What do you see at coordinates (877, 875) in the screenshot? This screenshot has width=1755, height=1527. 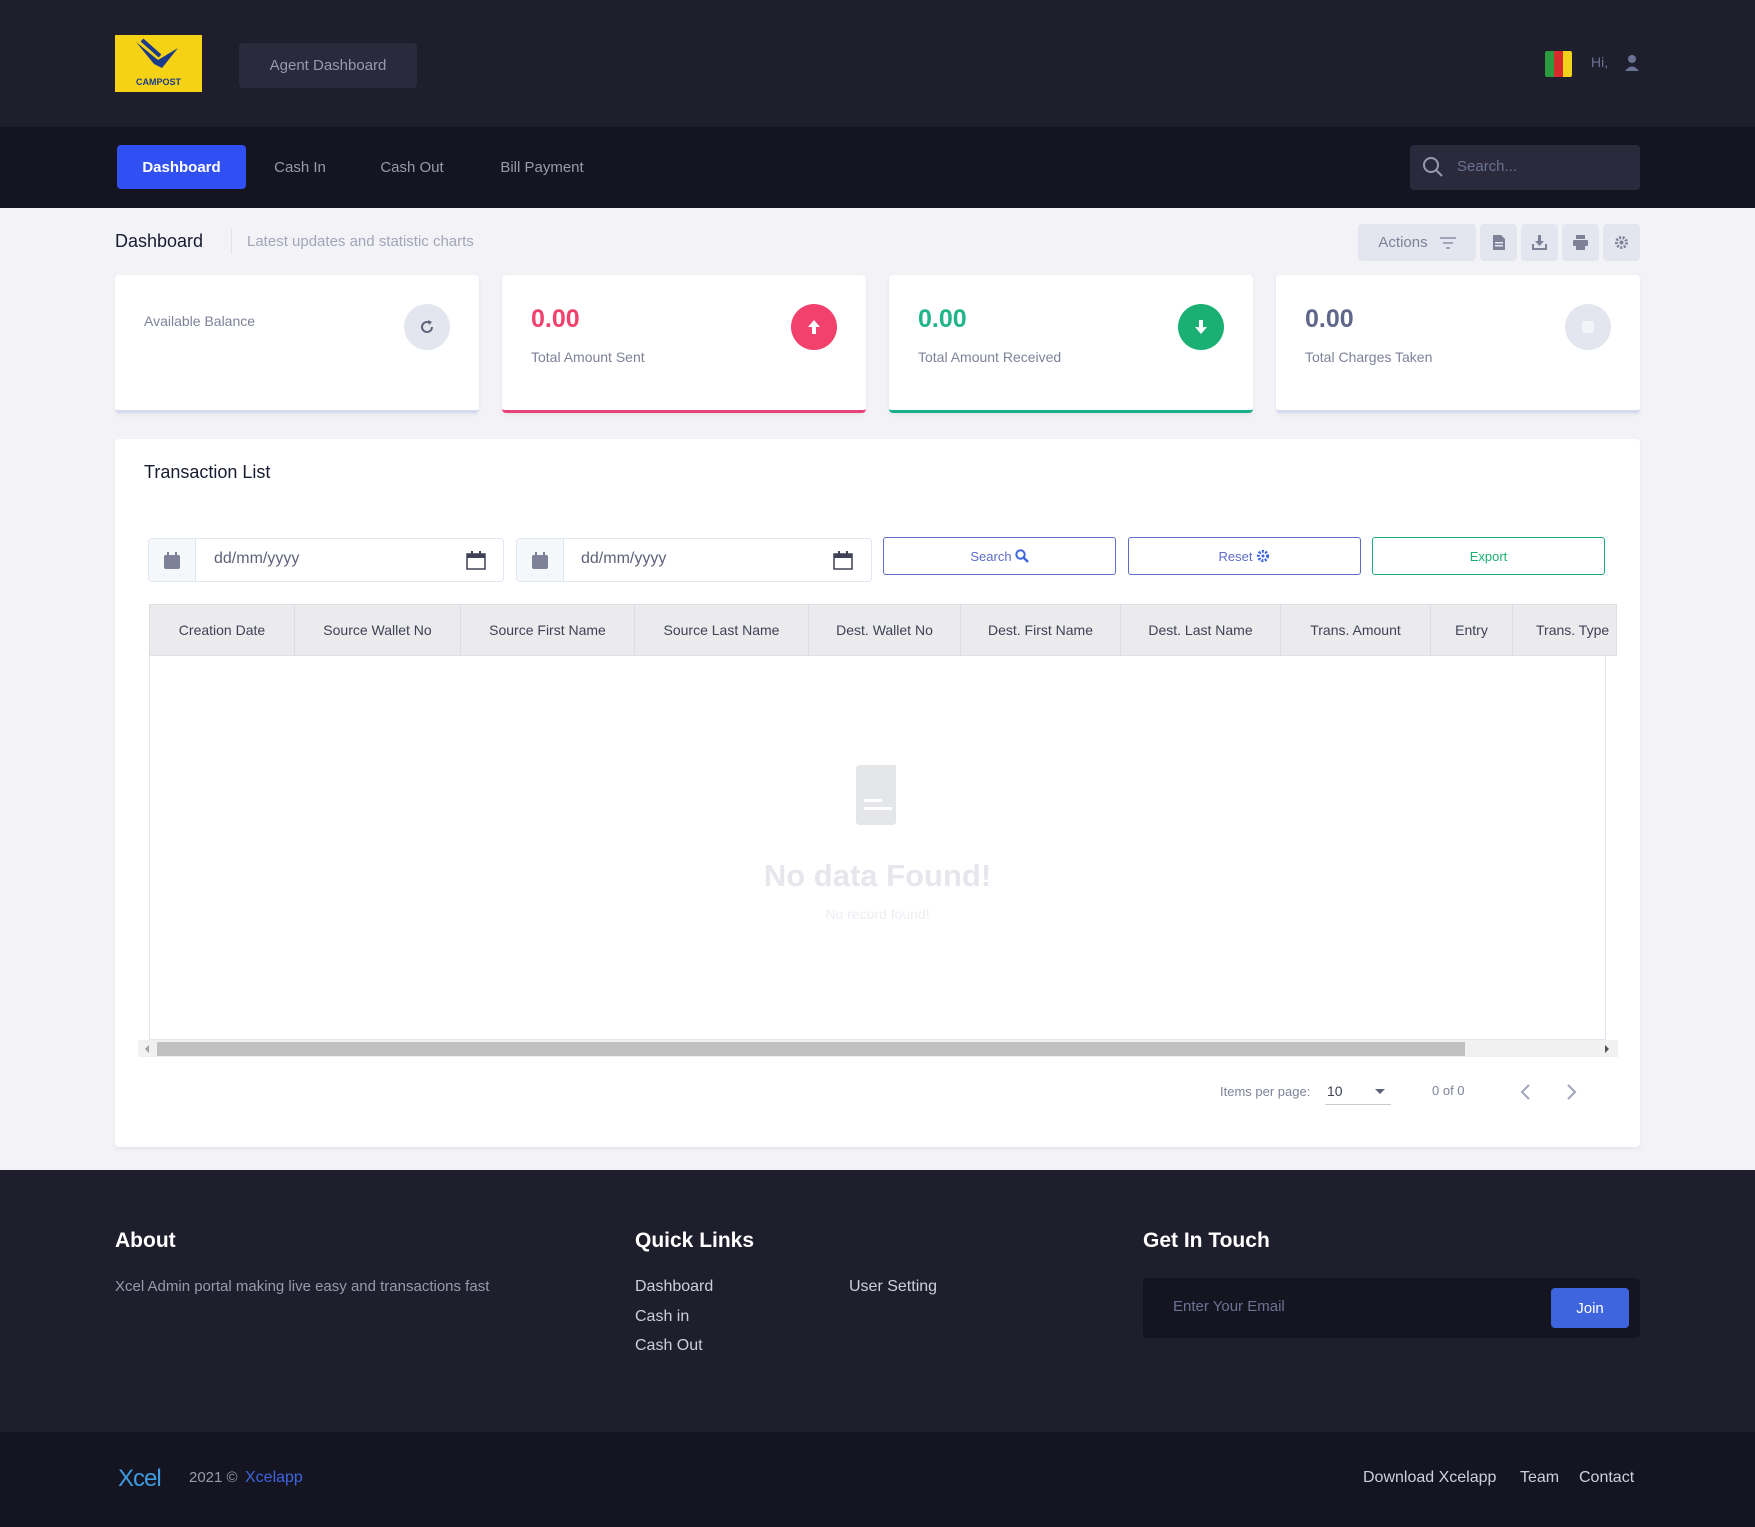 I see `empty-state-title: No data Found!` at bounding box center [877, 875].